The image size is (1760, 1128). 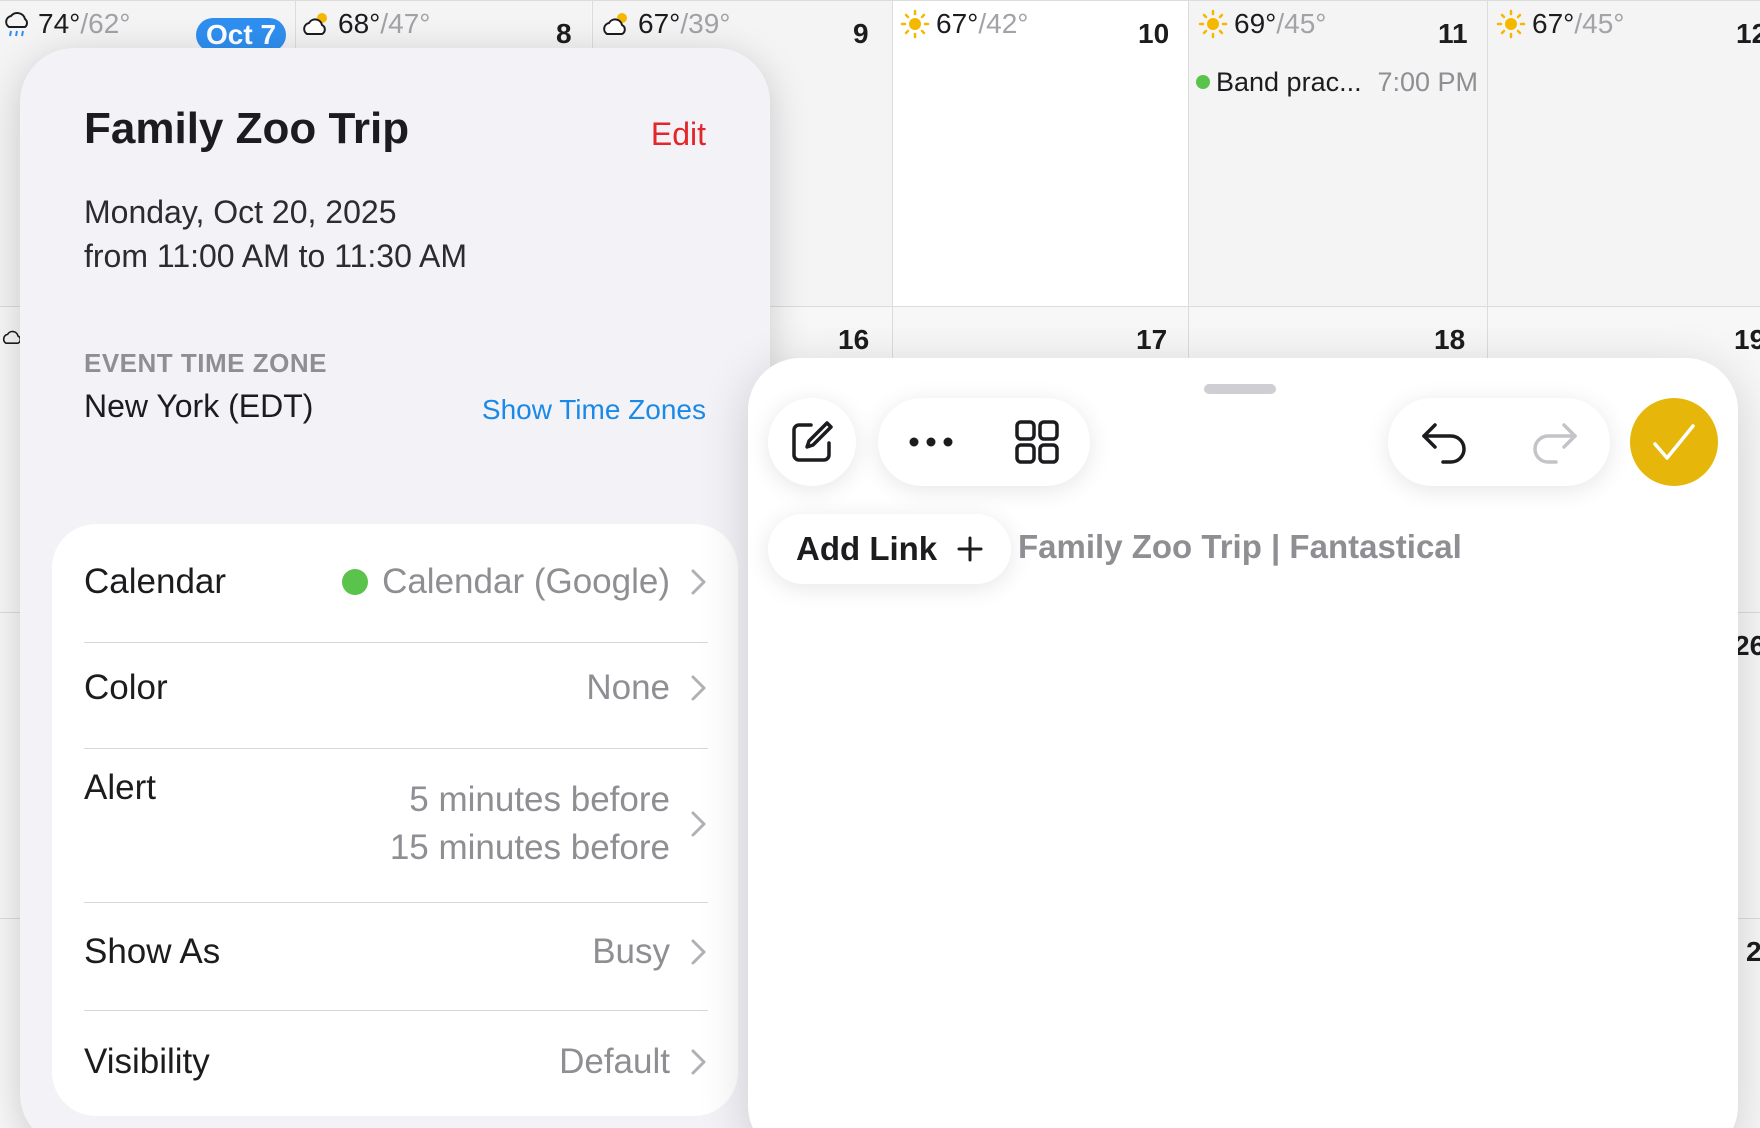 I want to click on today-date-badge: Oct 7, so click(x=241, y=35).